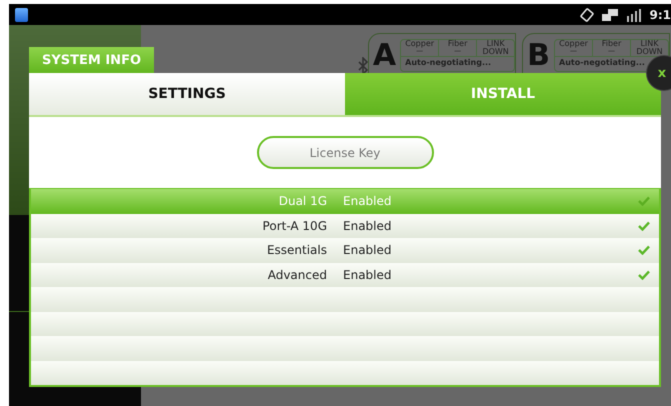 The width and height of the screenshot is (671, 406). What do you see at coordinates (187, 94) in the screenshot?
I see `tab: SETTINGS` at bounding box center [187, 94].